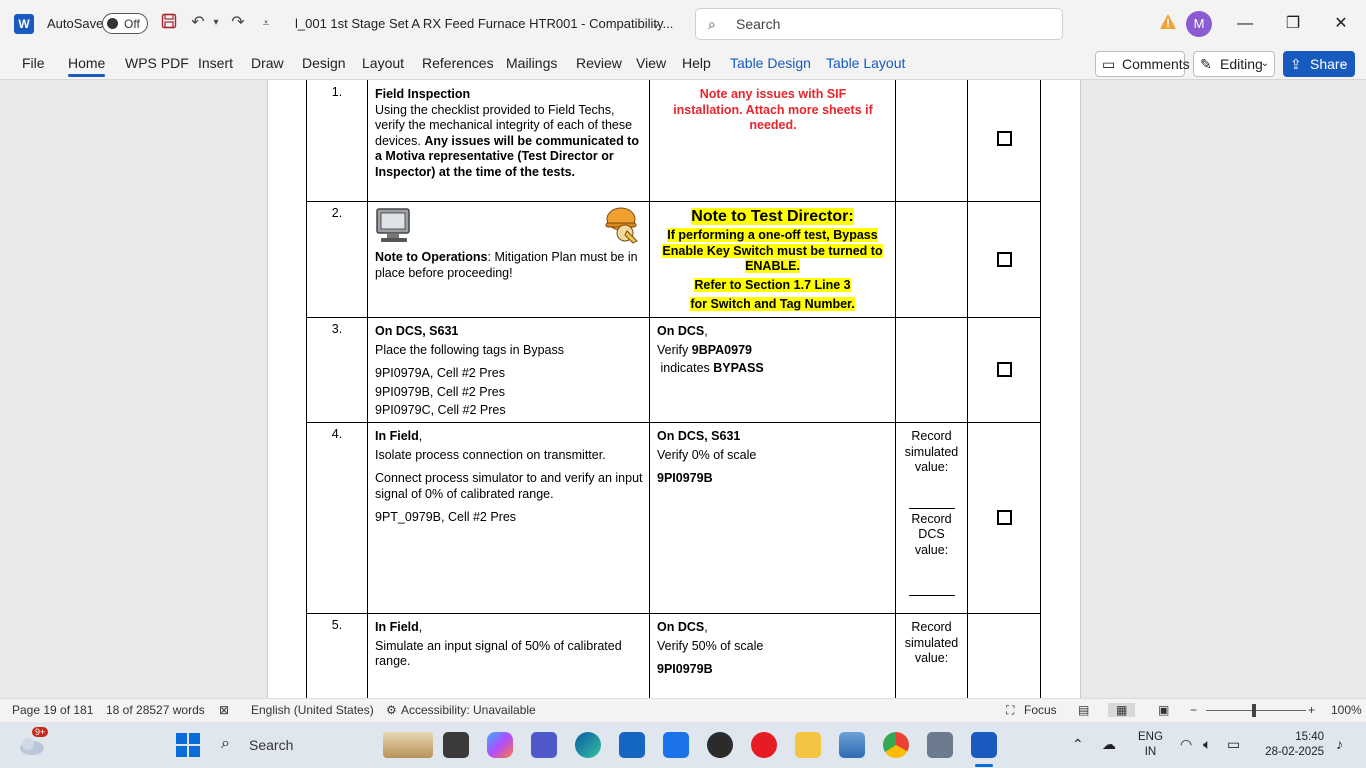 The width and height of the screenshot is (1366, 768). What do you see at coordinates (770, 63) in the screenshot?
I see `tab-table-design: Table Design` at bounding box center [770, 63].